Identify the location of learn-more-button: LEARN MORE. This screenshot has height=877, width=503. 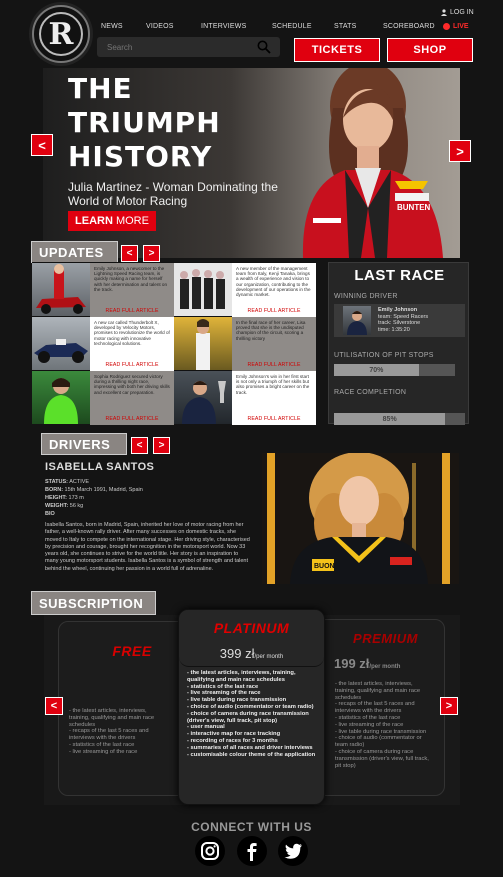
(112, 221).